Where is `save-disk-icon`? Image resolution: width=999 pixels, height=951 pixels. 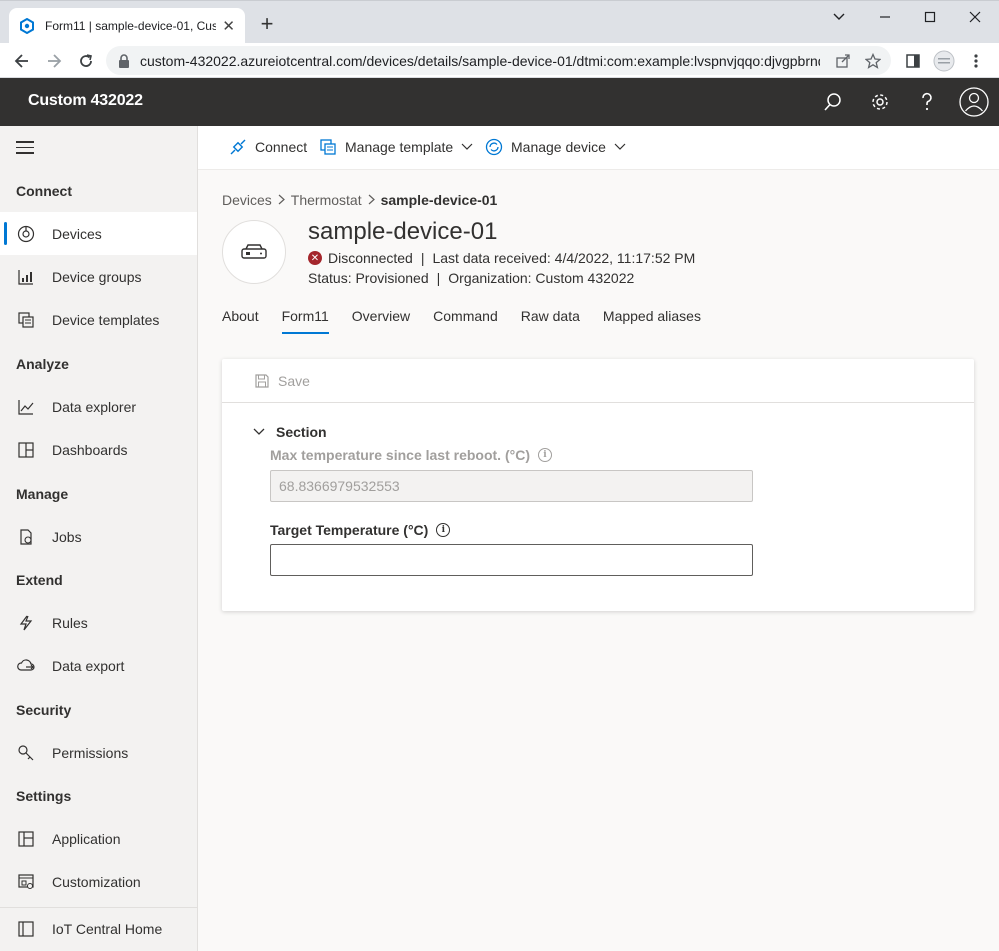
save-disk-icon is located at coordinates (262, 381).